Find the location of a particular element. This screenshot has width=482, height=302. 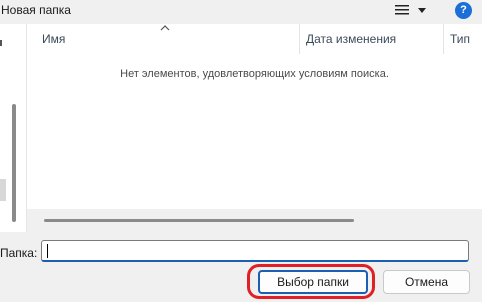

sort-up-caret-icon is located at coordinates (165, 28).